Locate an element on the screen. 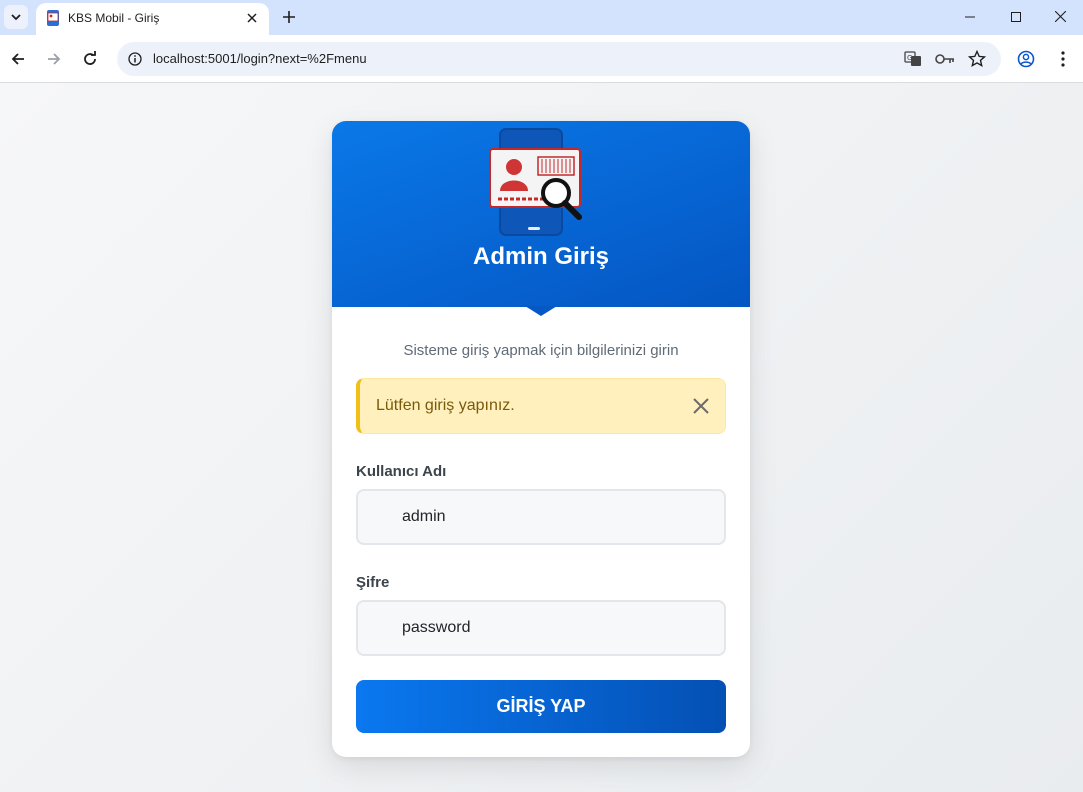 This screenshot has height=792, width=1083. login-card-header: Admin Giriş is located at coordinates (541, 214).